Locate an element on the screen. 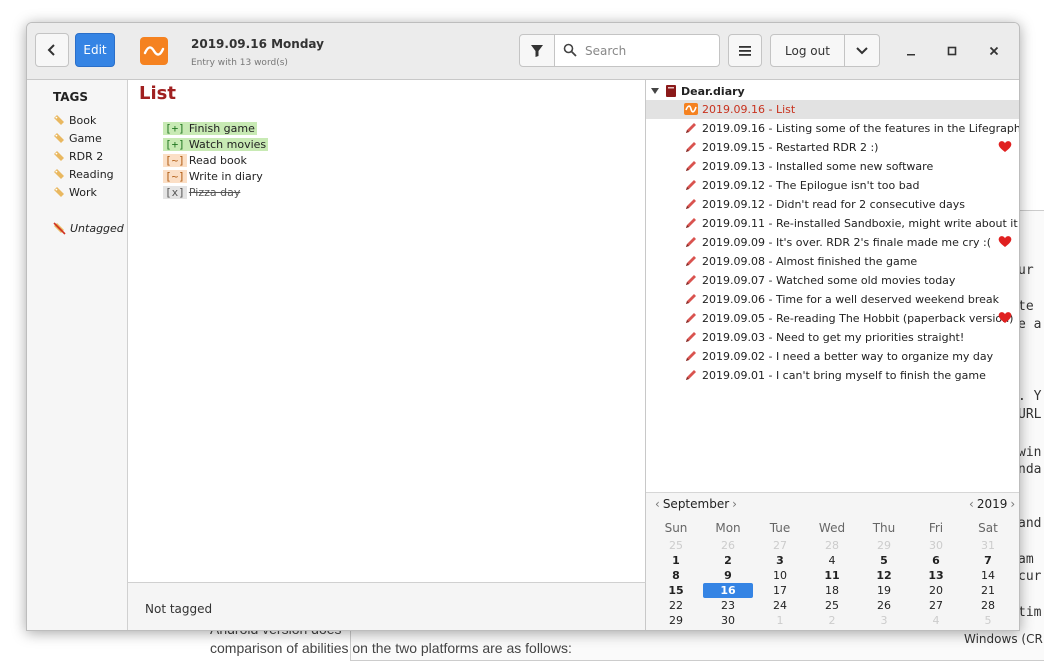 The width and height of the screenshot is (1044, 661). prev-year-button: ‹ is located at coordinates (971, 504).